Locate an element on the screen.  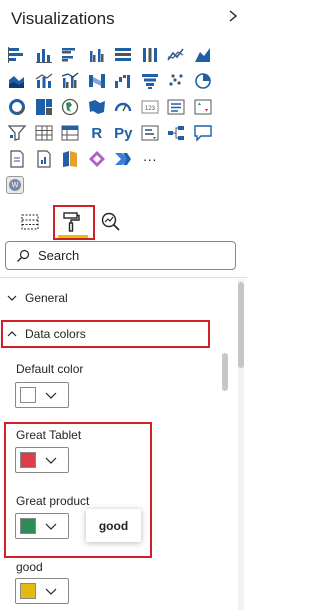
waterfall-chart-icon is located at coordinates (123, 81).